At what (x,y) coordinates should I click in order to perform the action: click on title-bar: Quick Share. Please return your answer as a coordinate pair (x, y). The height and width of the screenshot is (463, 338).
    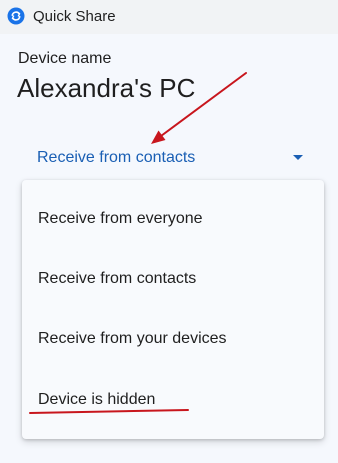
    Looking at the image, I should click on (169, 17).